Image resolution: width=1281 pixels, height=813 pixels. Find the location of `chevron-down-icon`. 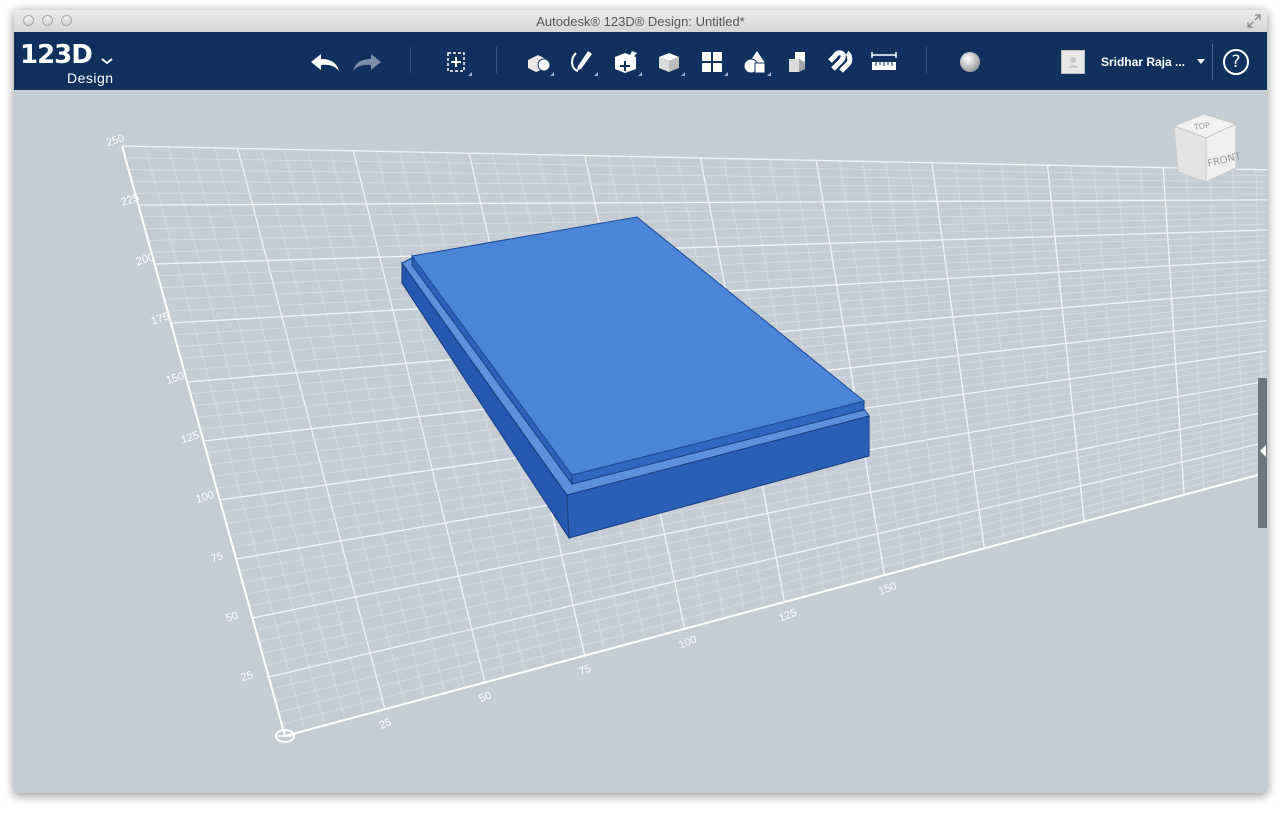

chevron-down-icon is located at coordinates (107, 61).